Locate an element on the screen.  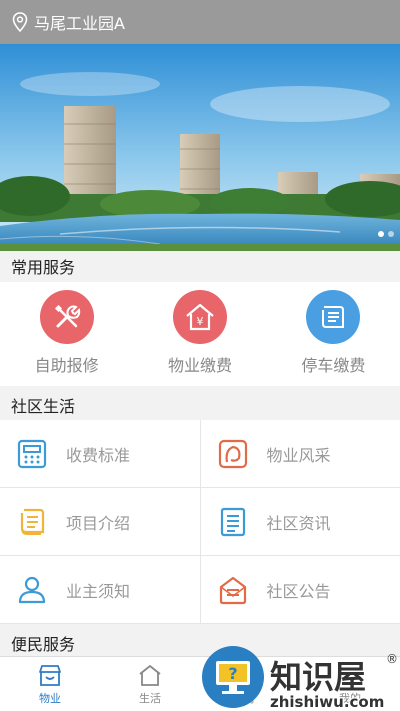
location-bar: 马尾工业园A is located at coordinates (200, 22).